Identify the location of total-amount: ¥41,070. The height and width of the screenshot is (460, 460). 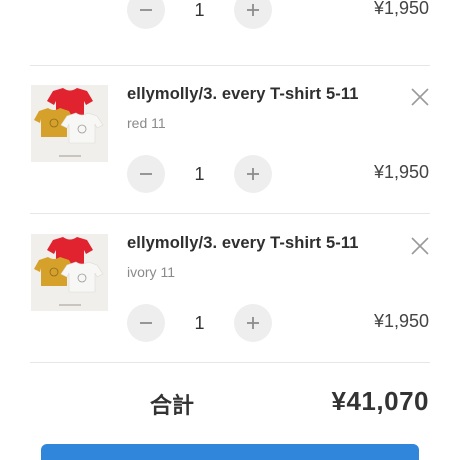
(380, 401).